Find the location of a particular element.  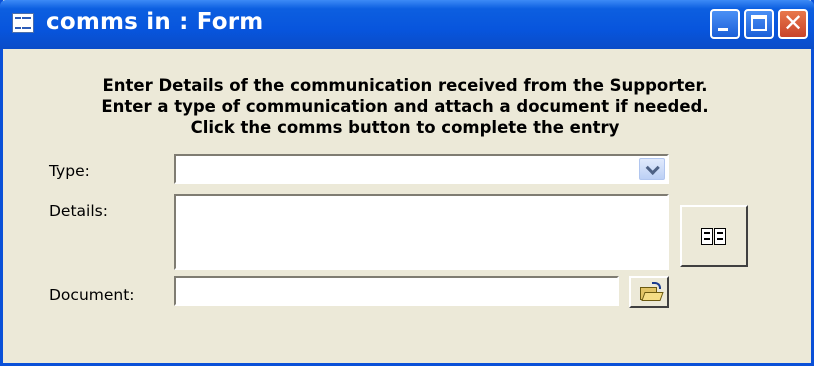

document-label: Document: is located at coordinates (92, 295).